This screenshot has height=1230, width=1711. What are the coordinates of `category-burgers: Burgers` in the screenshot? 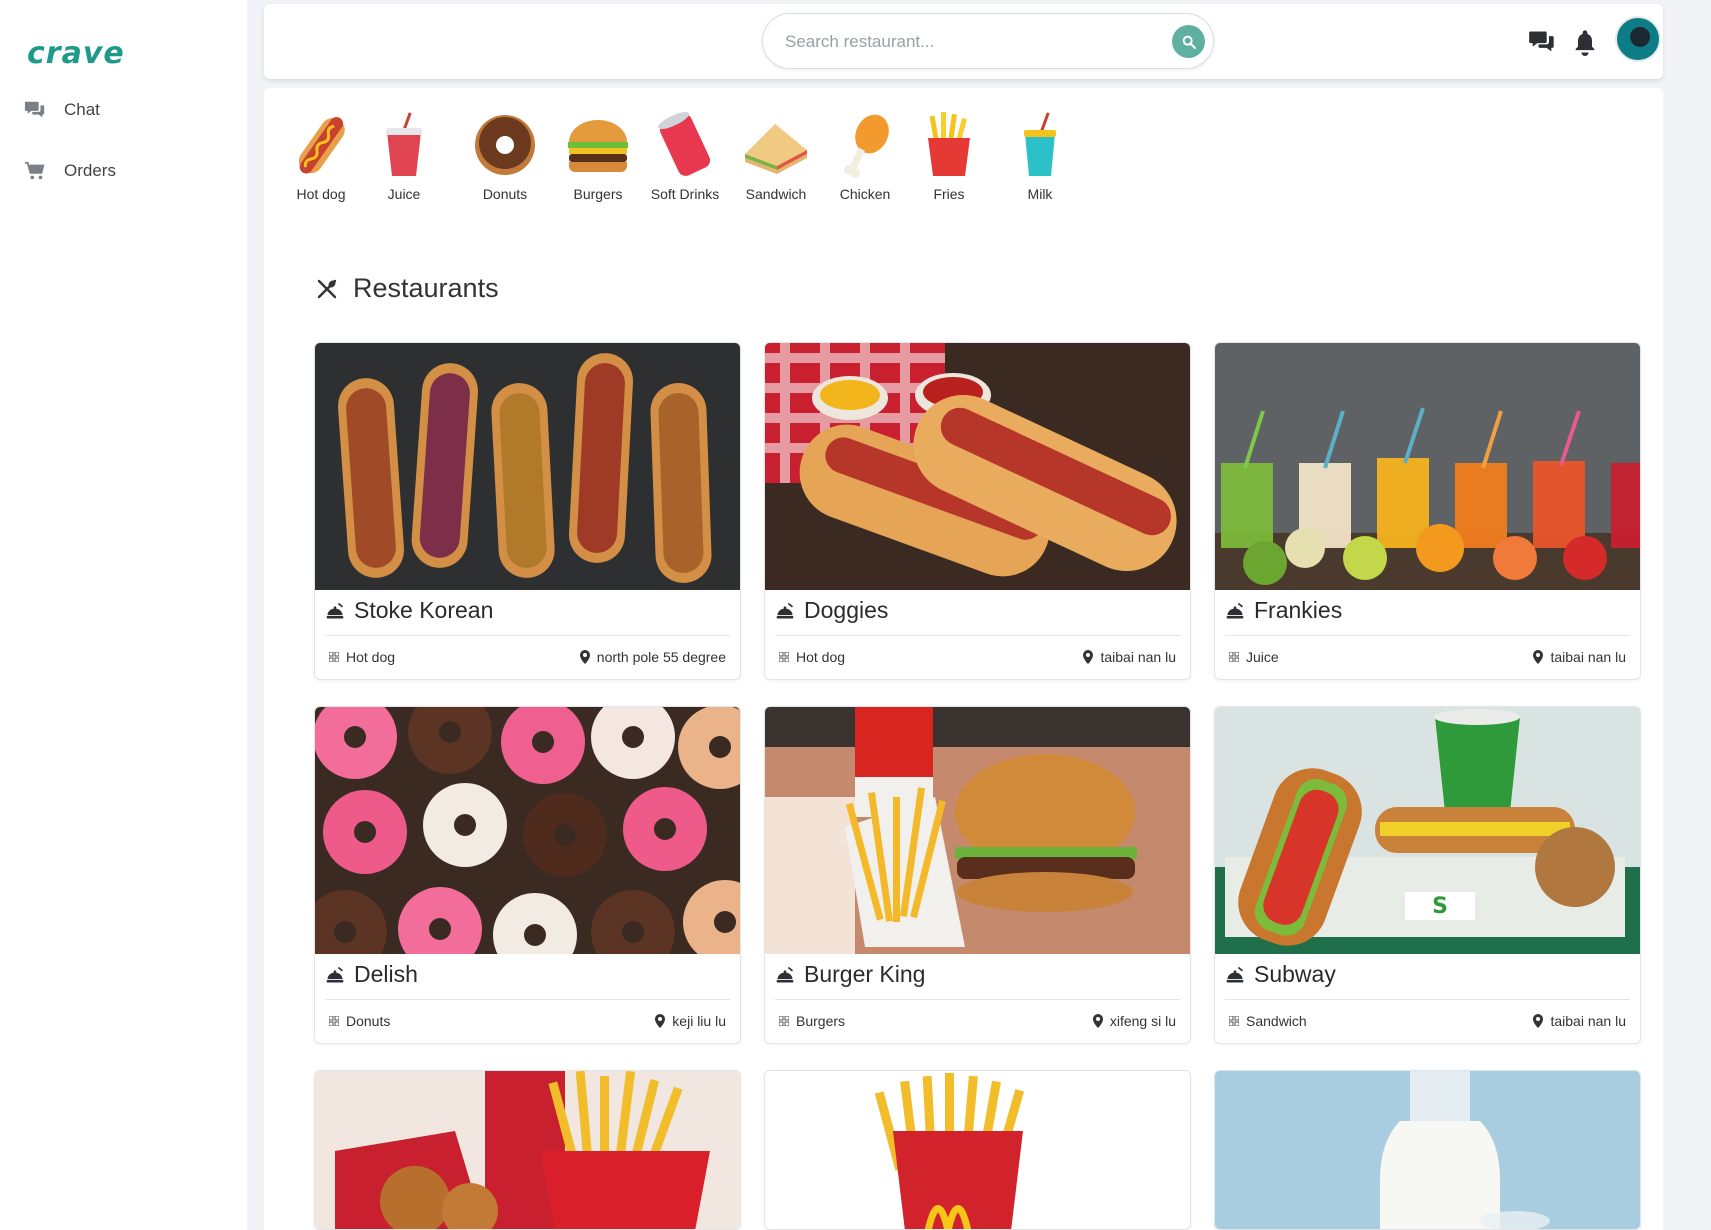 It's located at (598, 156).